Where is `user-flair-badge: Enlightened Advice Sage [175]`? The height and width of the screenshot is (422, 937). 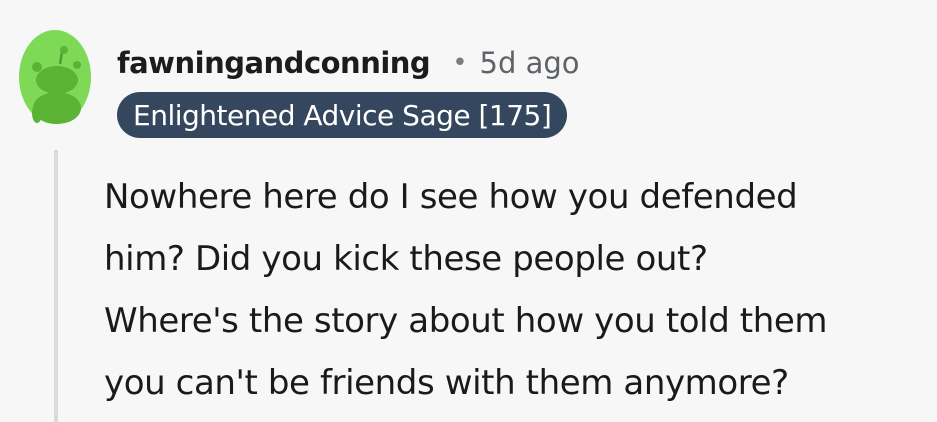
user-flair-badge: Enlightened Advice Sage [175] is located at coordinates (342, 115).